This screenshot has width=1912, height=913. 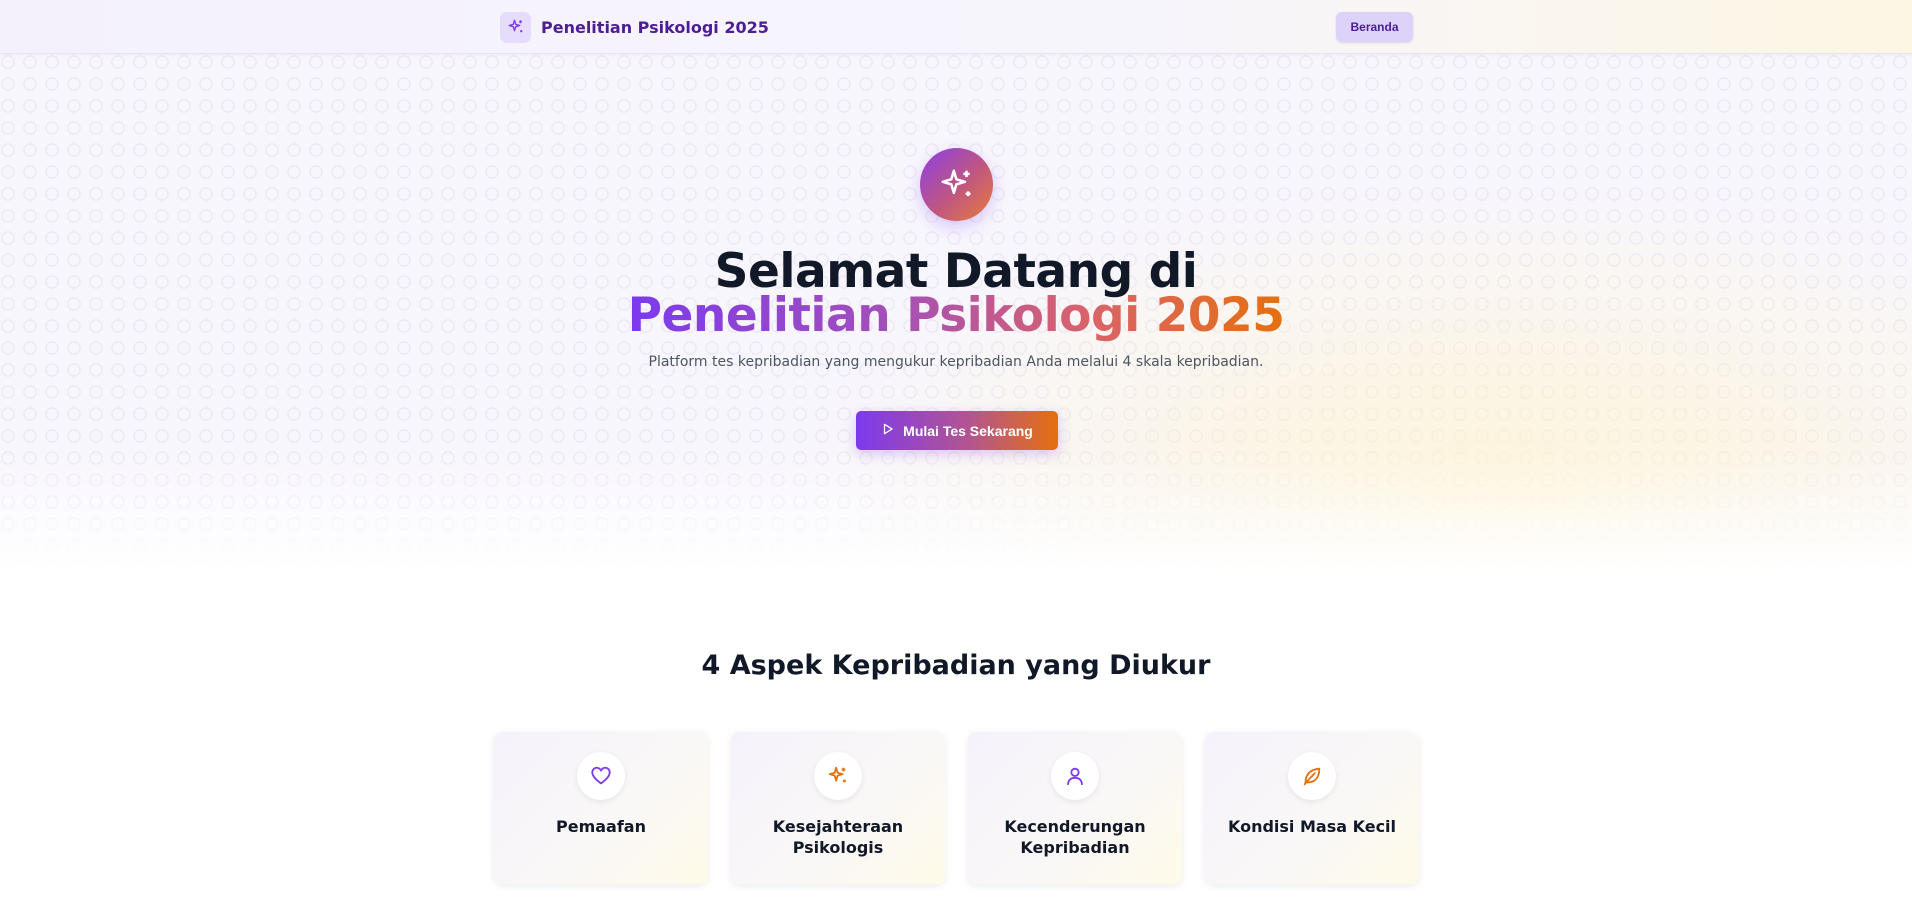 What do you see at coordinates (956, 27) in the screenshot?
I see `top-navbar: Penelitian Psikologi 2025 Beranda` at bounding box center [956, 27].